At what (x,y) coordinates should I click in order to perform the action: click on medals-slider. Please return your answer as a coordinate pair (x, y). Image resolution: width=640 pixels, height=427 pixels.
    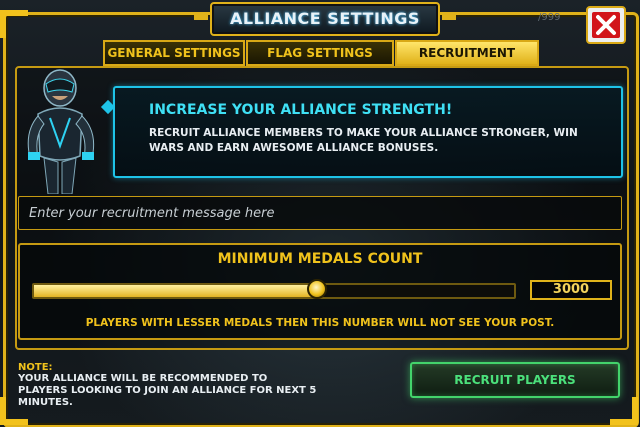
    Looking at the image, I should click on (274, 289).